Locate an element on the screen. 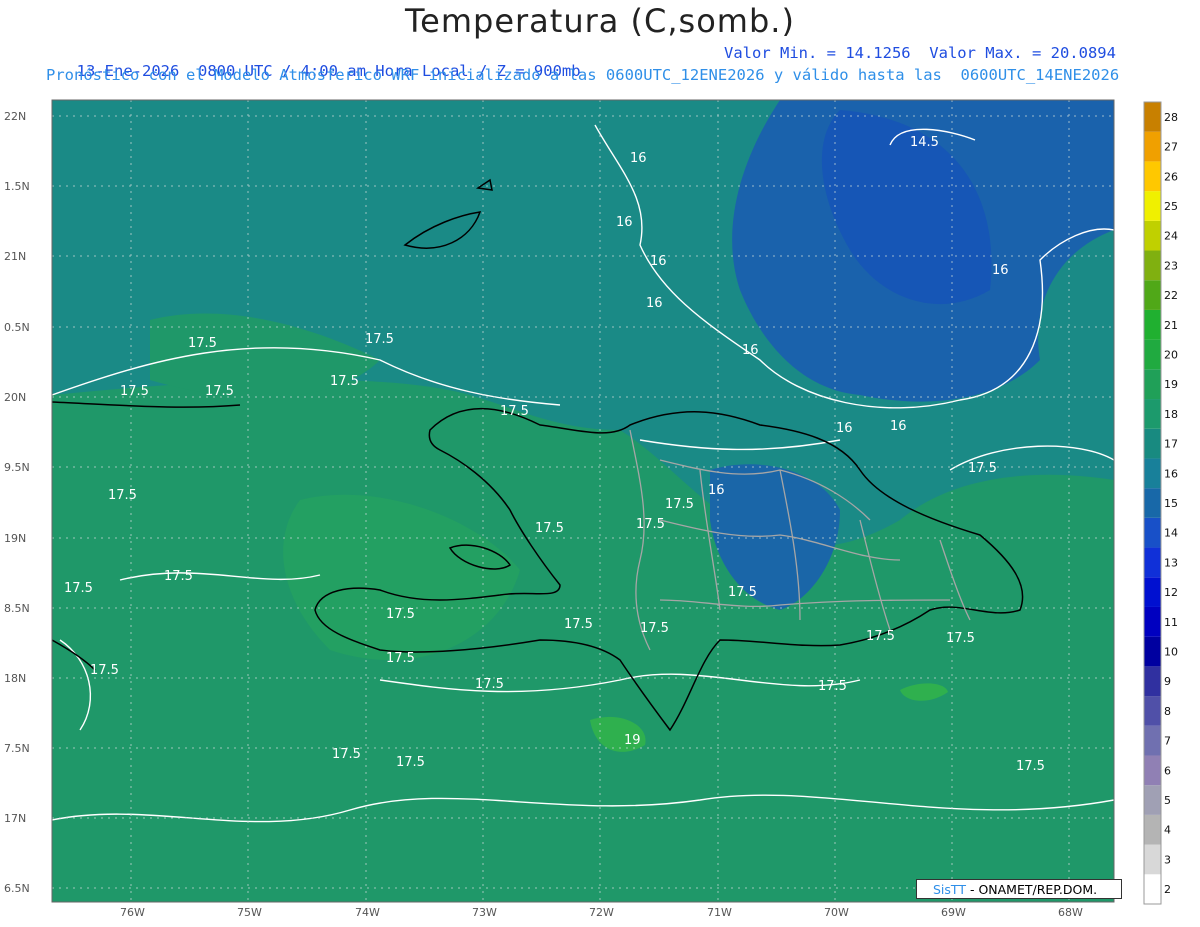  credit-box: SisTT - ONAMET/REP.DOM. is located at coordinates (1019, 889).